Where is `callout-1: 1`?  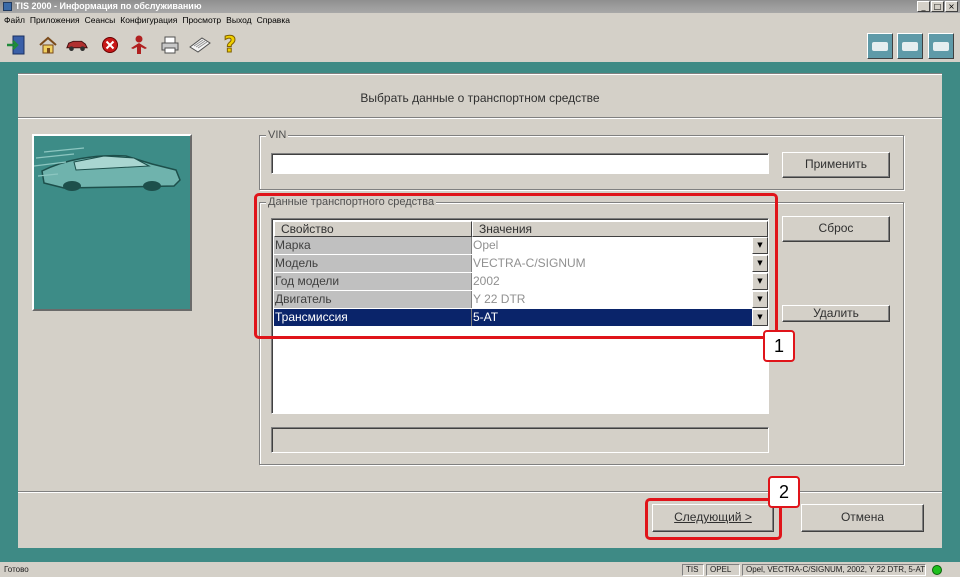
callout-1: 1 is located at coordinates (779, 346).